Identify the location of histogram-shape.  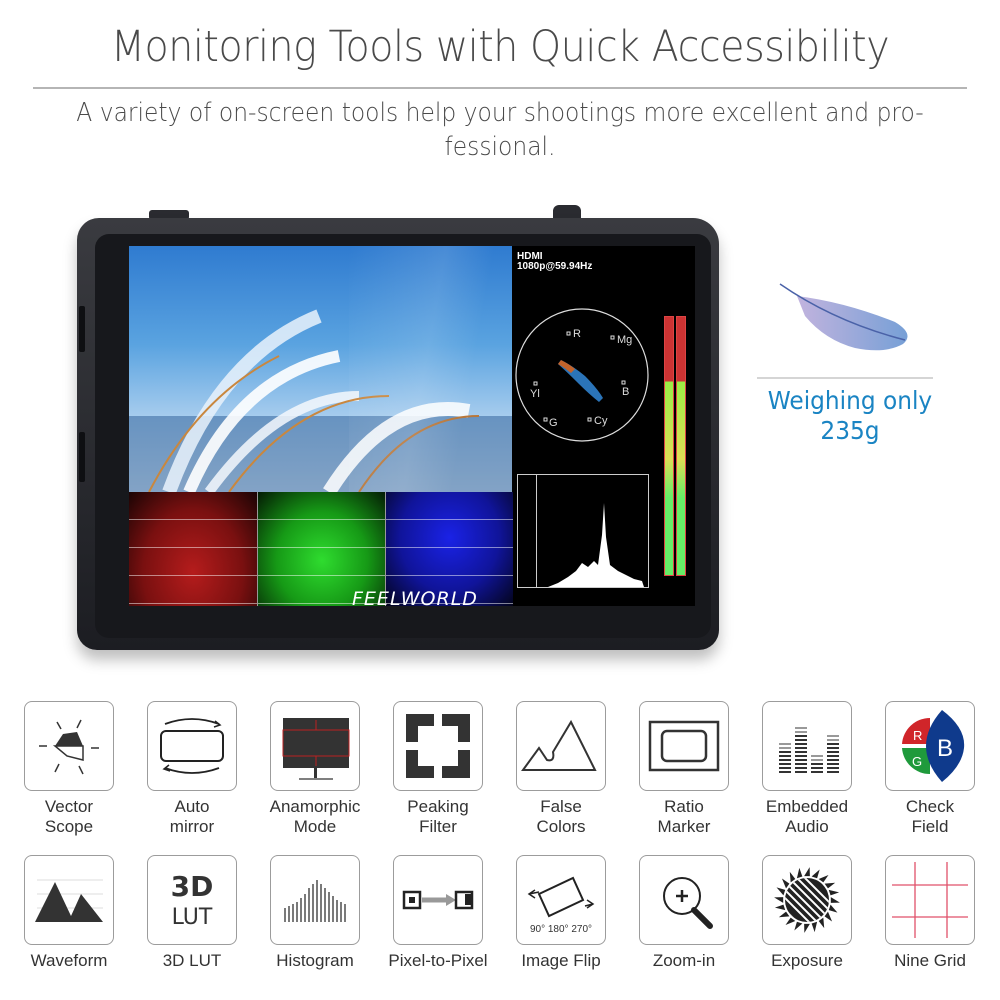
(596, 545).